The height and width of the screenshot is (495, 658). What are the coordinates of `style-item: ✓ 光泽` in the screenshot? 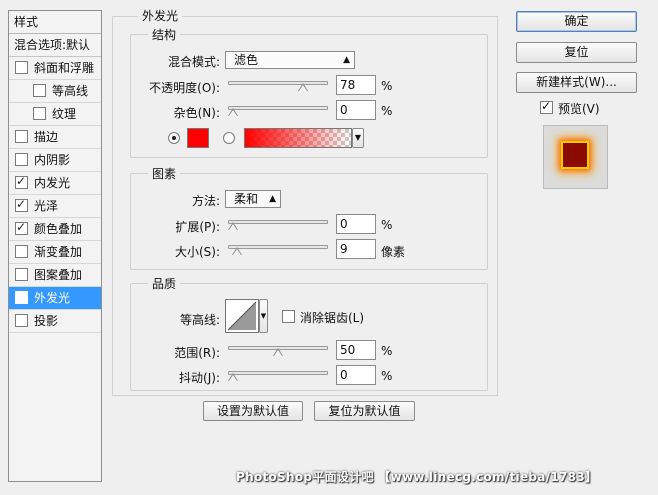 It's located at (55, 206).